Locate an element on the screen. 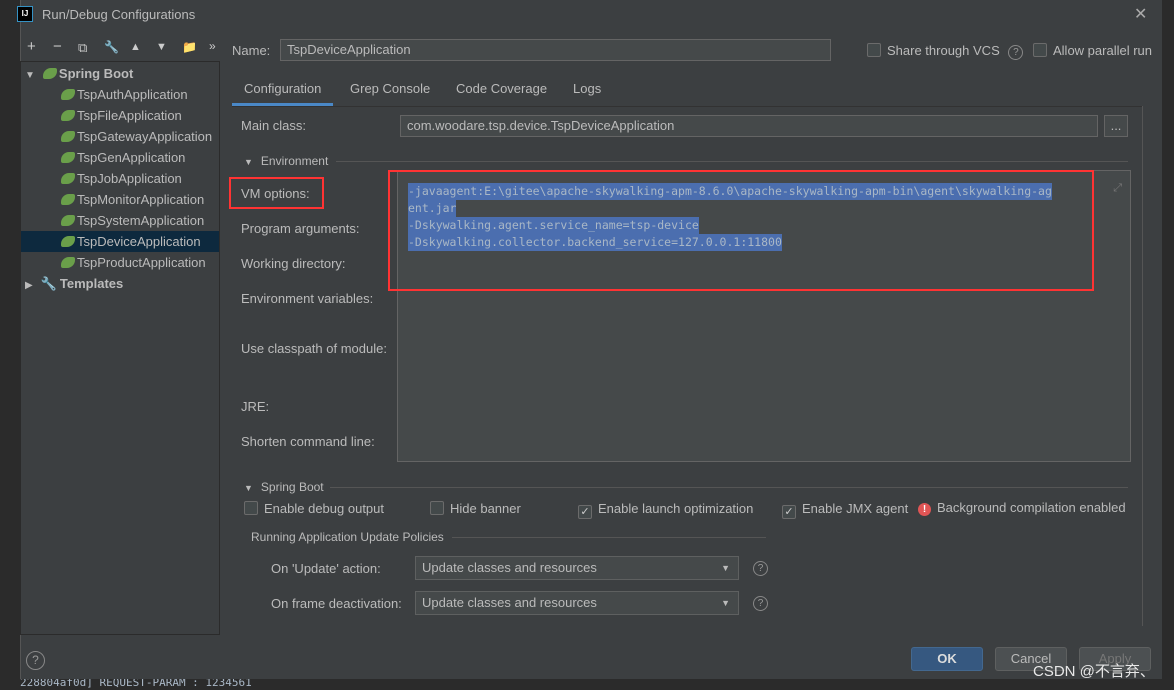 The image size is (1174, 690). remove-icon: − is located at coordinates (57, 46).